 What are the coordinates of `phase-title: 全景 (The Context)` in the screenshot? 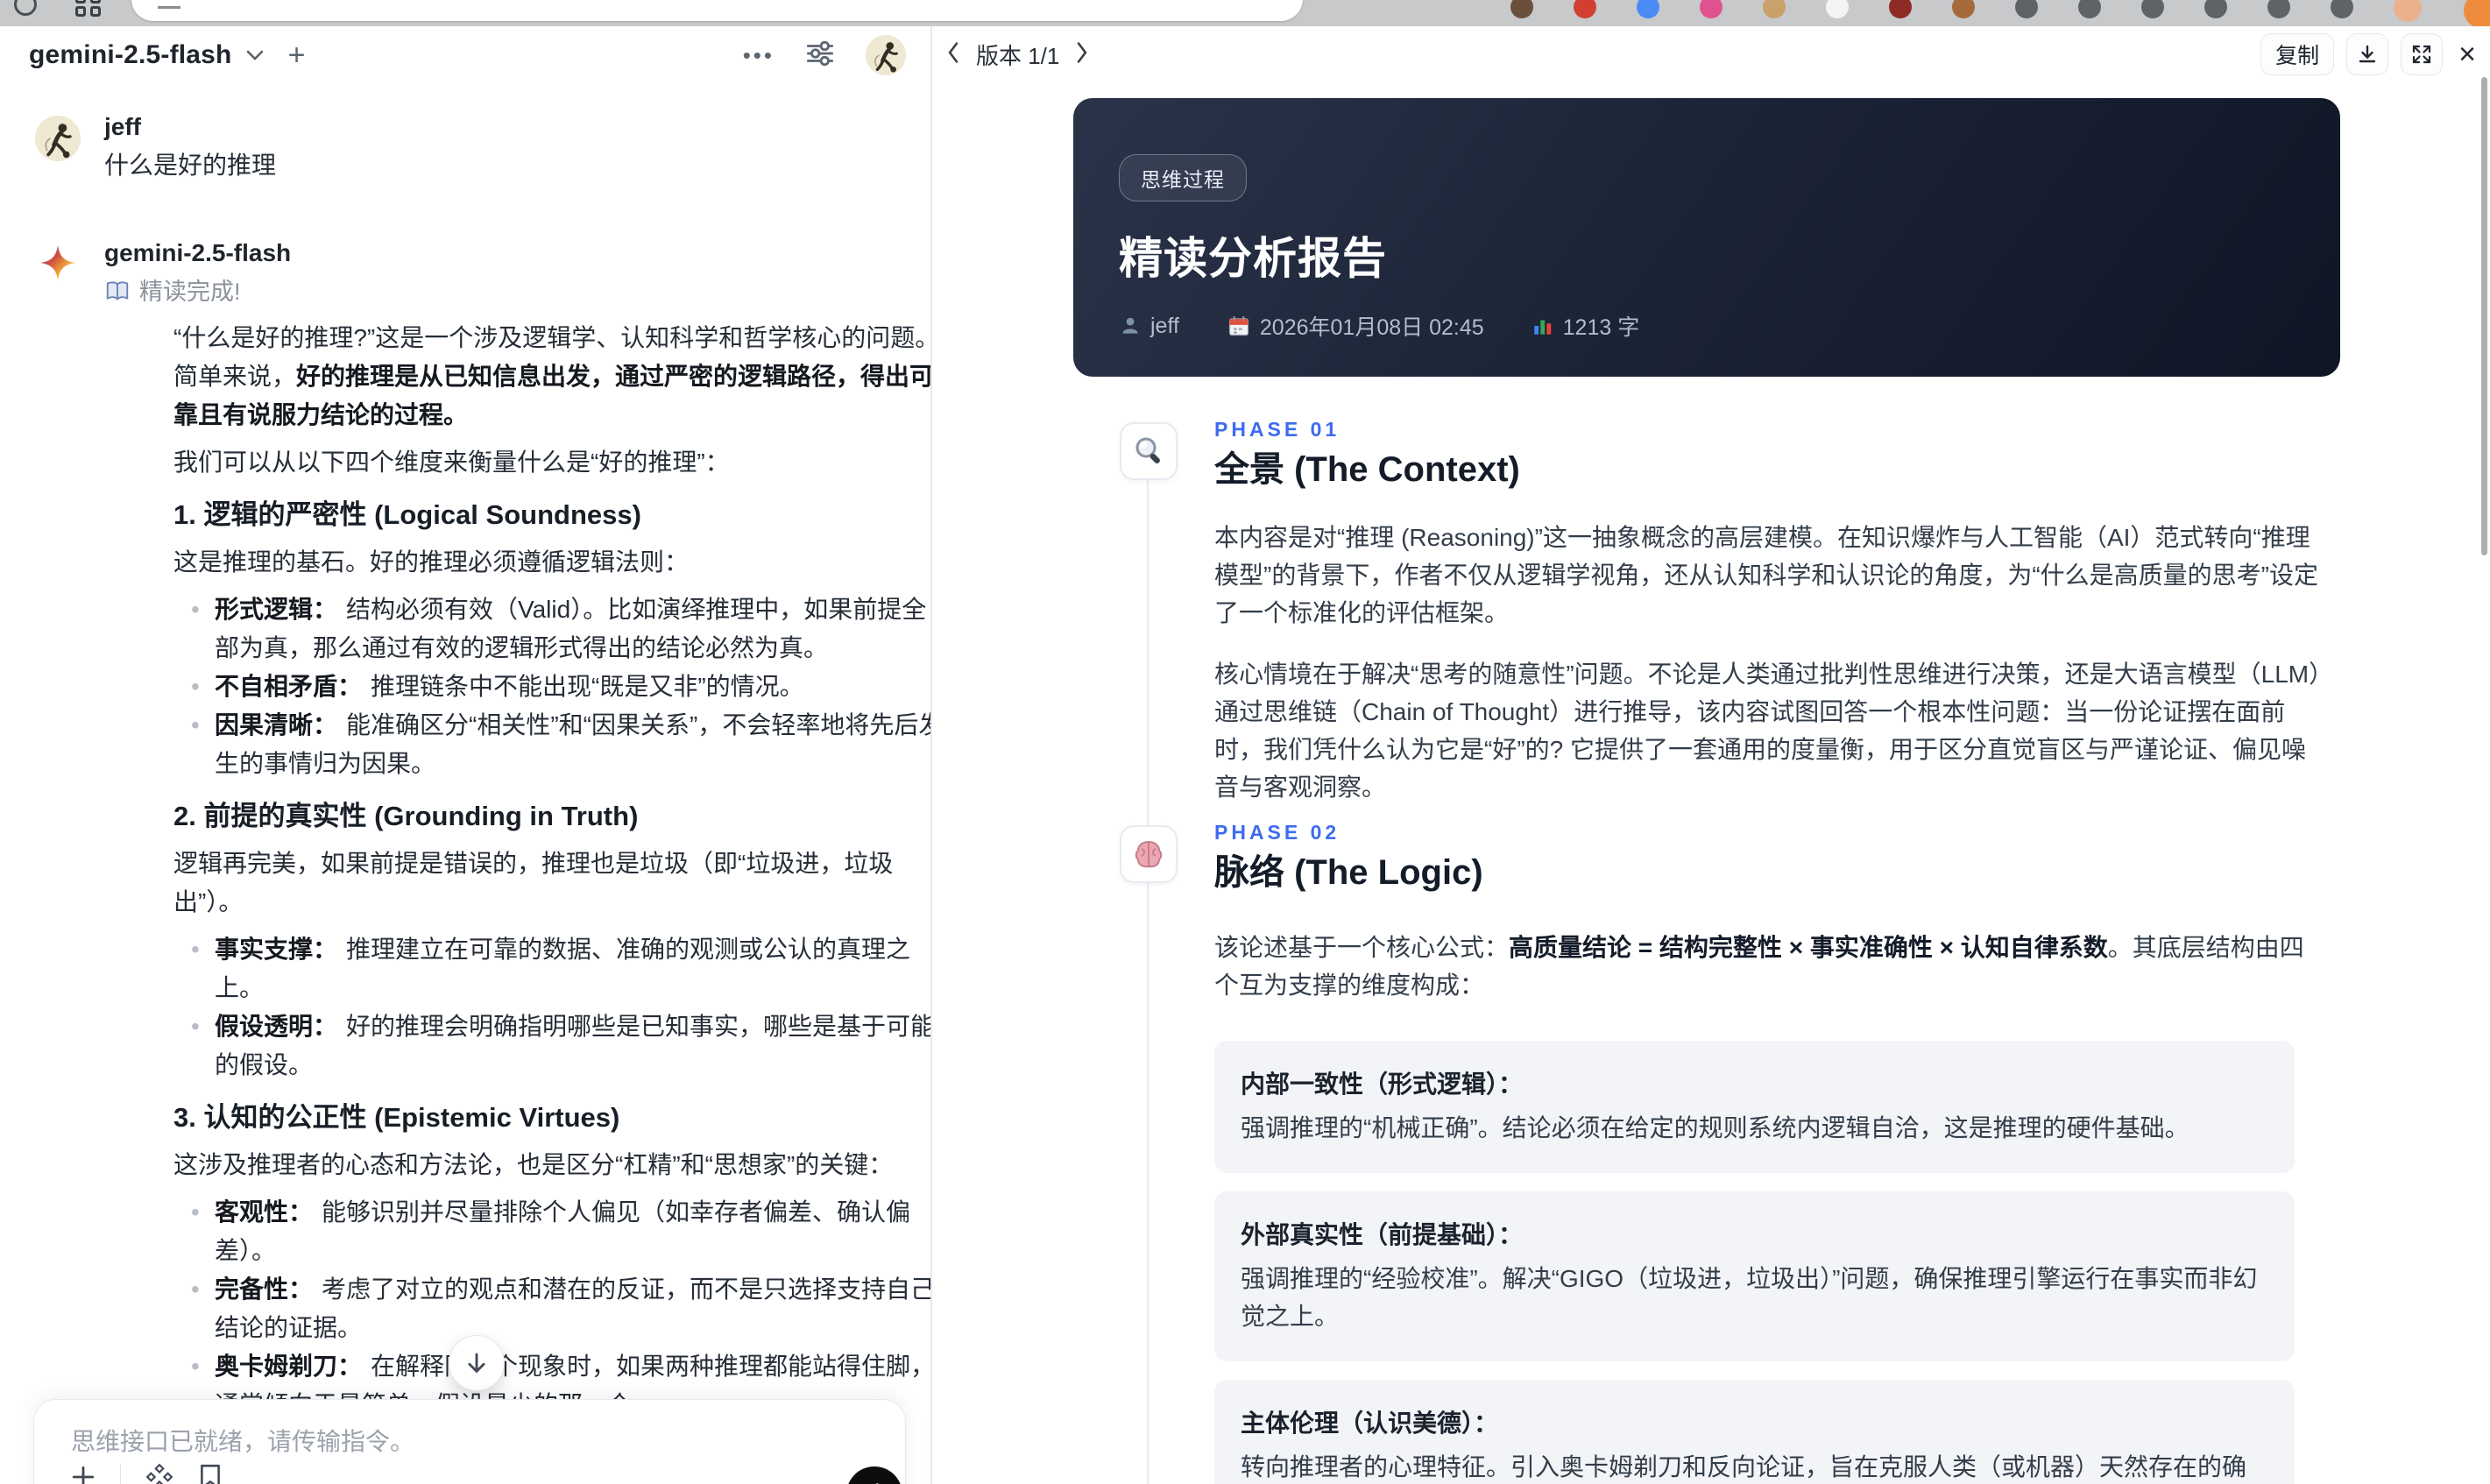 It's located at (1367, 470).